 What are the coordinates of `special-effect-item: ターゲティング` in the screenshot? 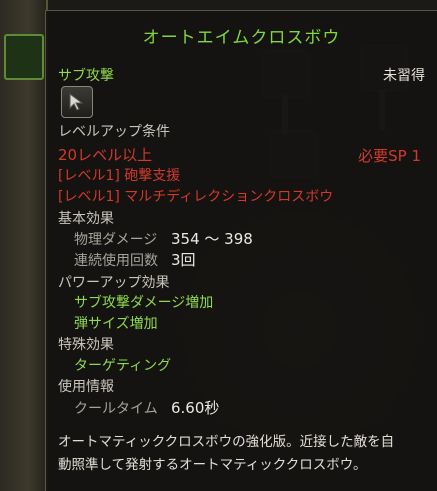 It's located at (123, 366).